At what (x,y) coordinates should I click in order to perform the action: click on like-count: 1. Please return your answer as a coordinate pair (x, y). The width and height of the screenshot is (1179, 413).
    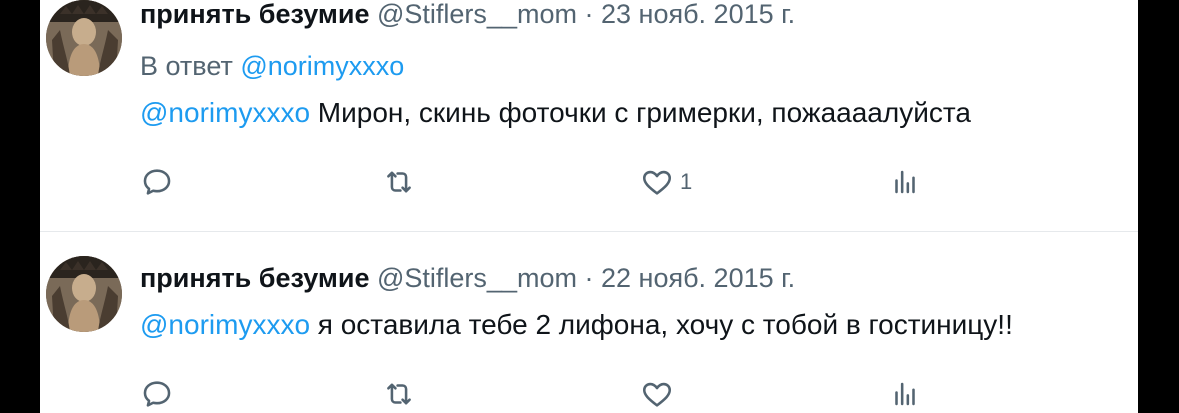
    Looking at the image, I should click on (686, 181).